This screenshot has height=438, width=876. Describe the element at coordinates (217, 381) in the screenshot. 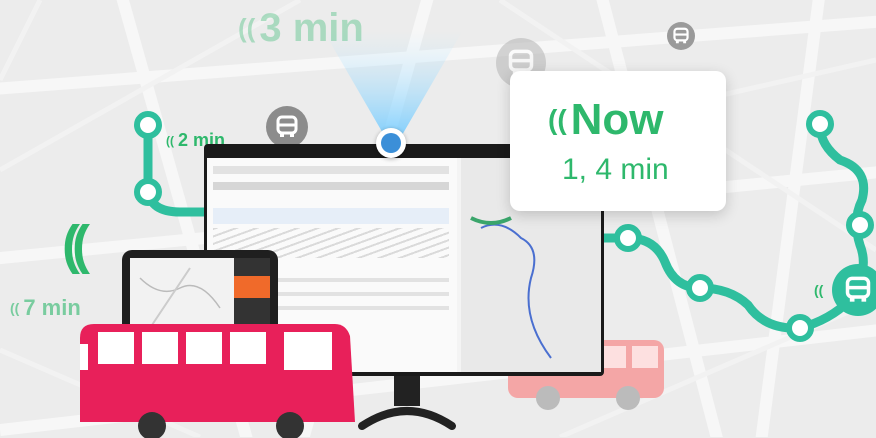

I see `bus-illustration-foreground` at that location.